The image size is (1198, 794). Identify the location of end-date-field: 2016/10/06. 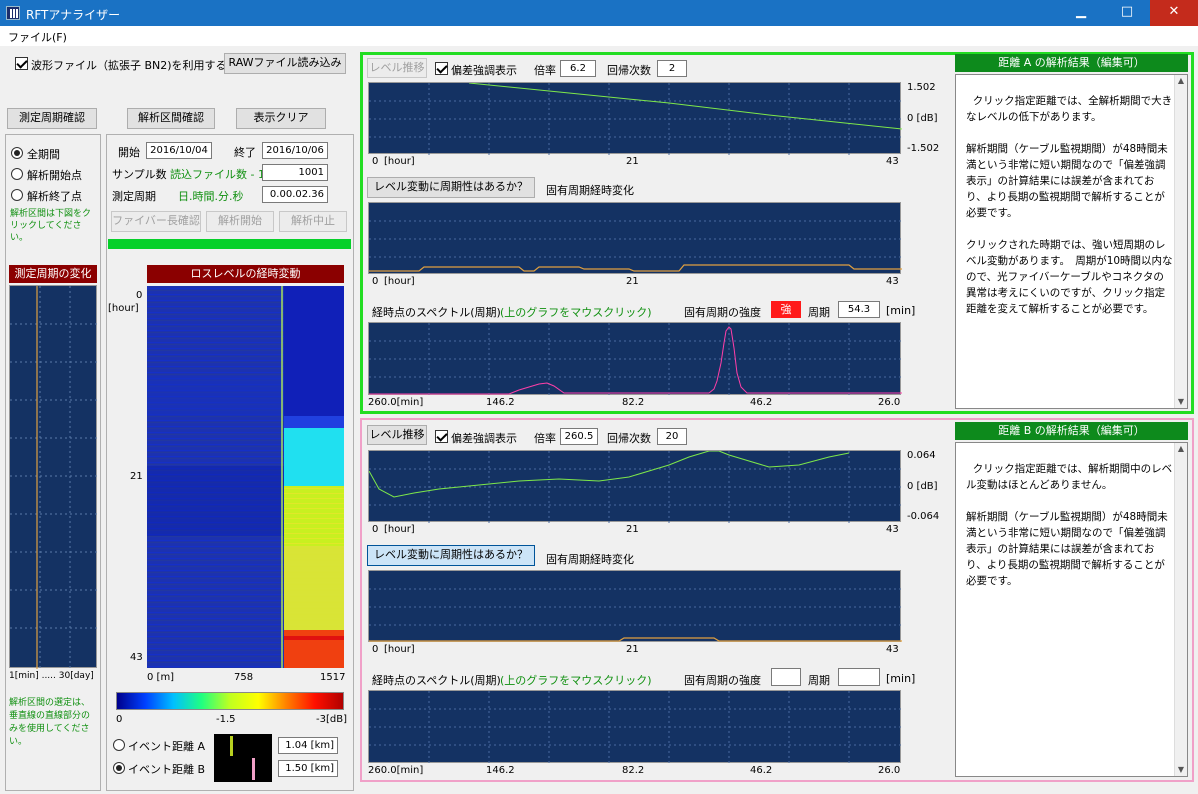
(295, 150).